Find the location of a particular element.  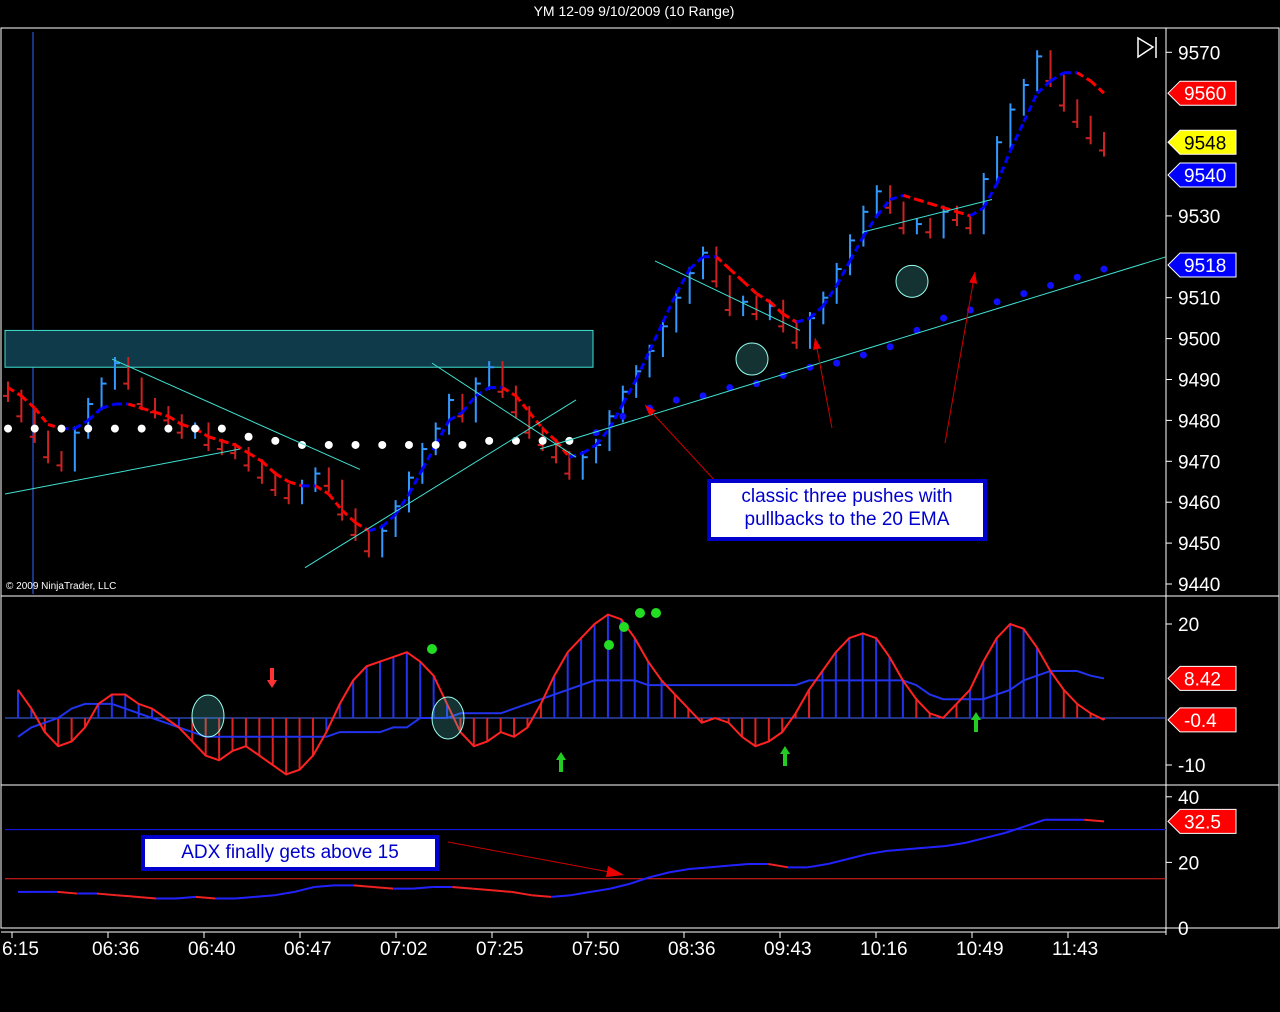

y-tick-label: 9510 is located at coordinates (1199, 299).